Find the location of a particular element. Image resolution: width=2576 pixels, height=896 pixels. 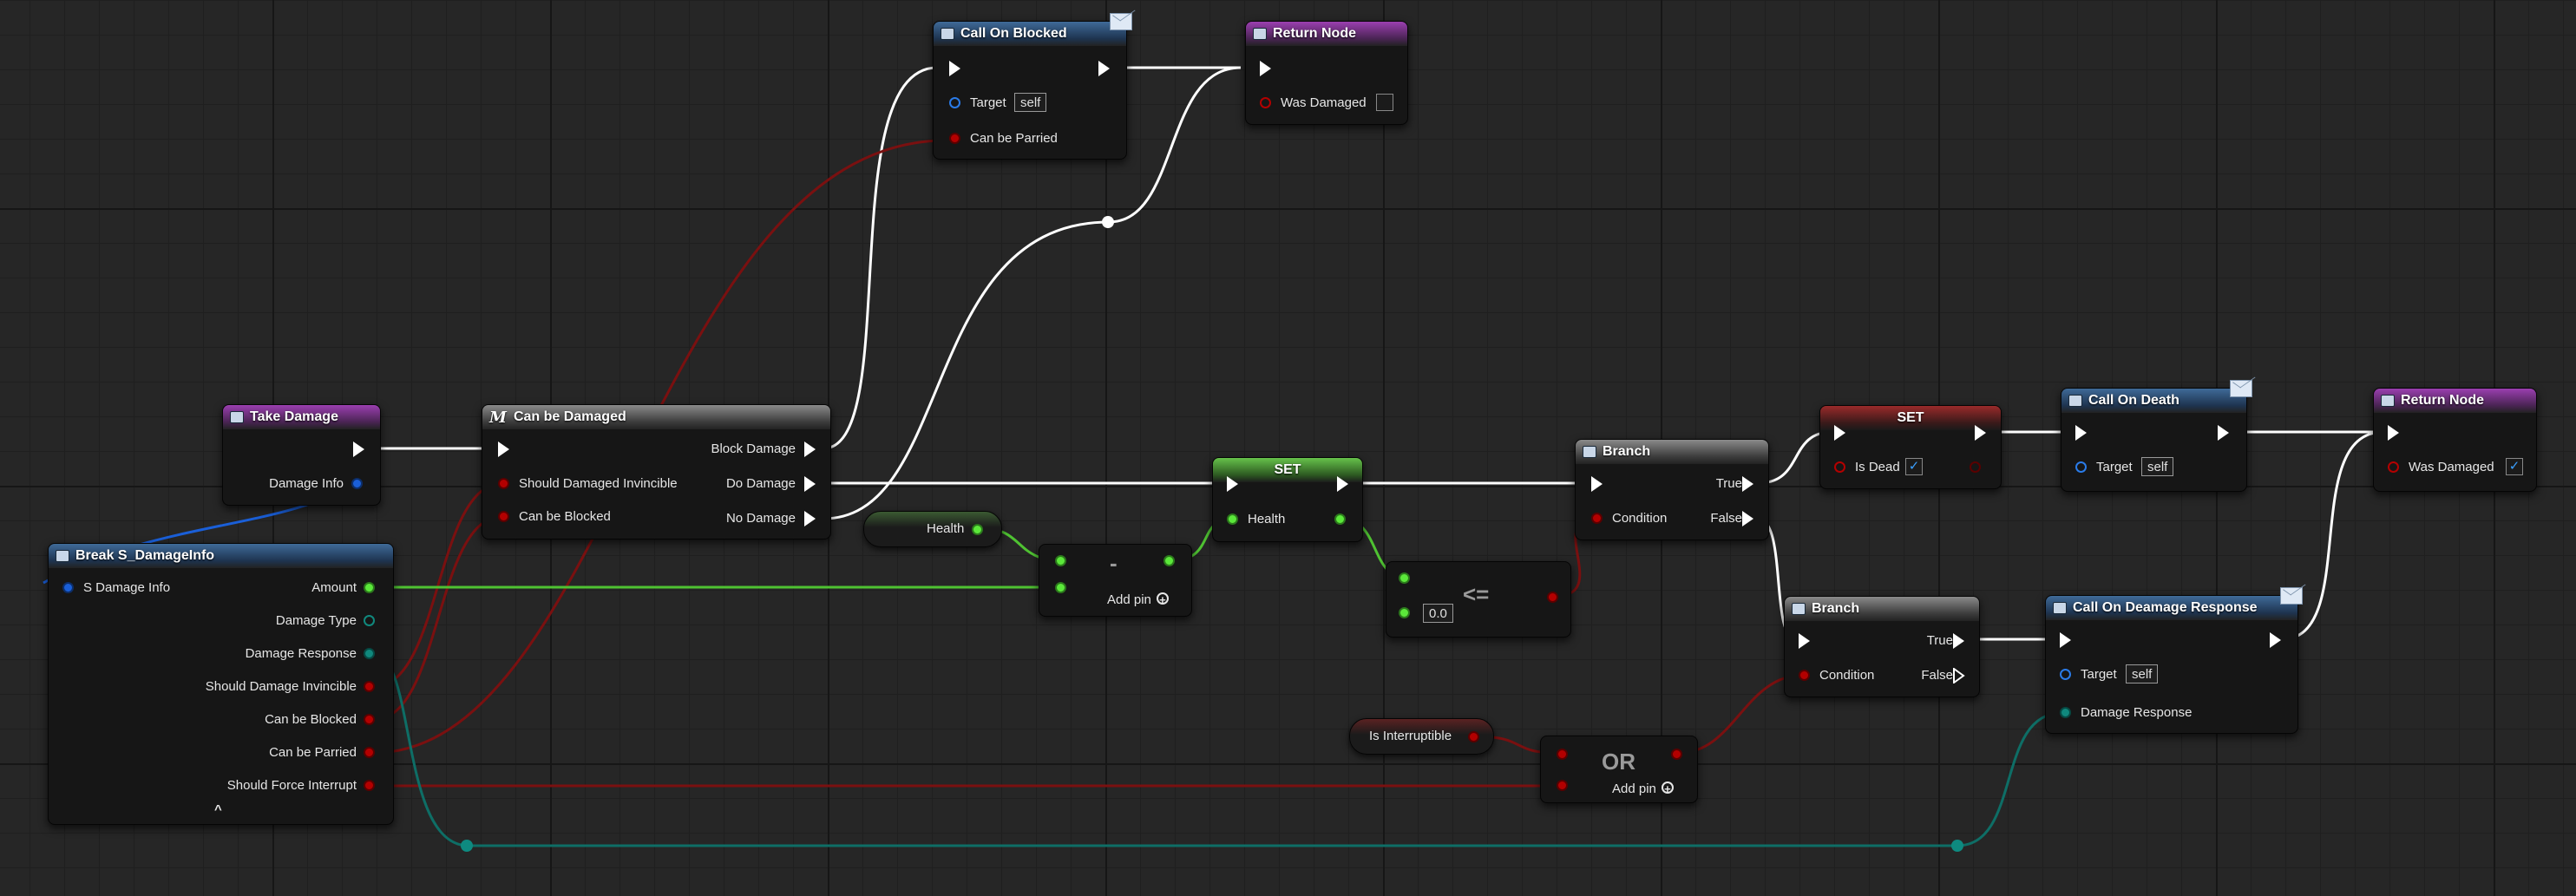

health-in-pin is located at coordinates (1232, 519).